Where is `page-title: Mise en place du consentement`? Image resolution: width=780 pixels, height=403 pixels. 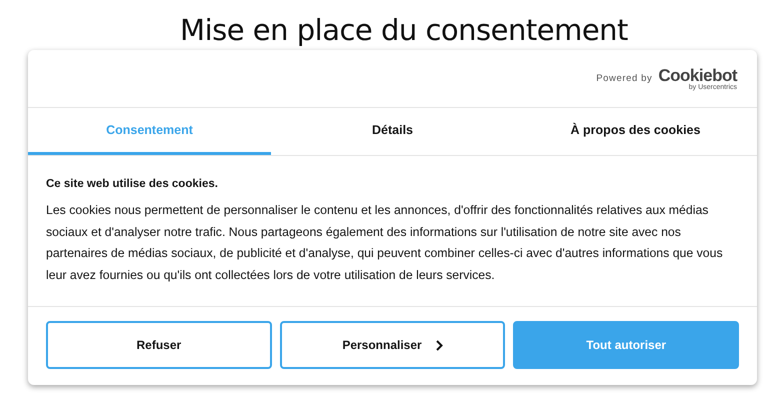 page-title: Mise en place du consentement is located at coordinates (404, 30).